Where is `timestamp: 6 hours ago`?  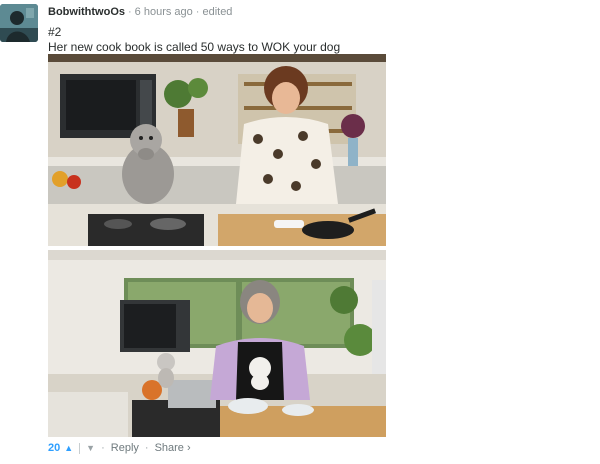 timestamp: 6 hours ago is located at coordinates (164, 12).